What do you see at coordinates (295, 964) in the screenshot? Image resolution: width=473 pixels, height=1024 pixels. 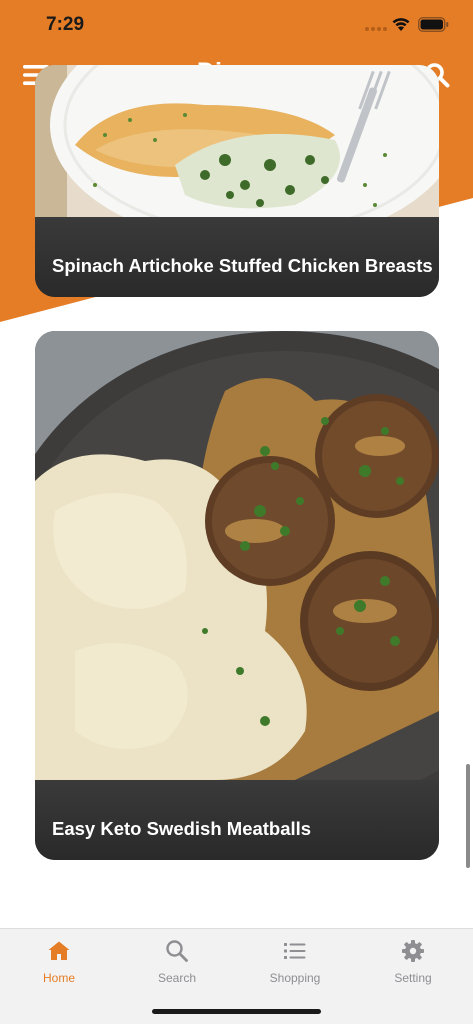 I see `tab-shopping: Shopping` at bounding box center [295, 964].